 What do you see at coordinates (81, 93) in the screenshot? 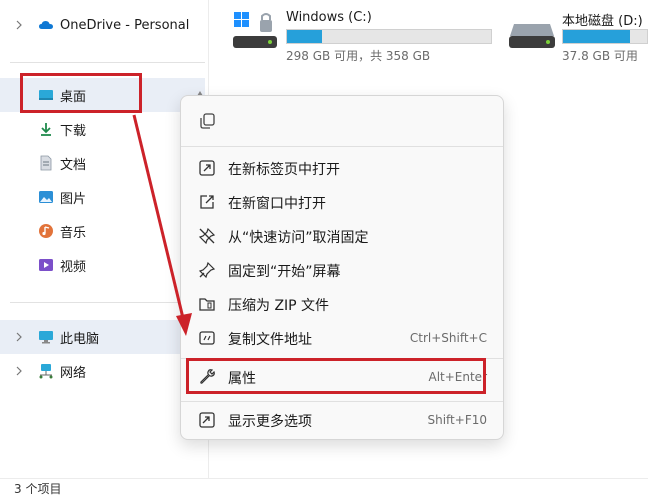
I see `annotation-box-desktop` at bounding box center [81, 93].